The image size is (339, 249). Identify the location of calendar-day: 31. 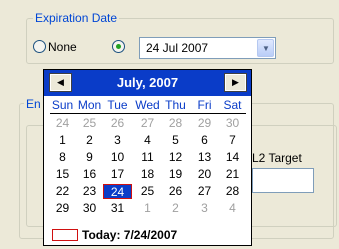
(117, 208).